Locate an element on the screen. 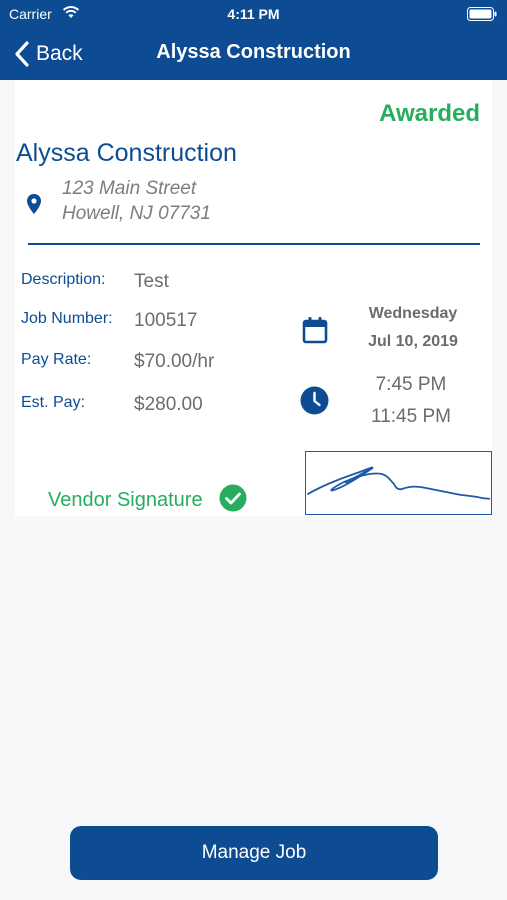 The width and height of the screenshot is (507, 900). schedule-end-time: 11:45 PM is located at coordinates (411, 416).